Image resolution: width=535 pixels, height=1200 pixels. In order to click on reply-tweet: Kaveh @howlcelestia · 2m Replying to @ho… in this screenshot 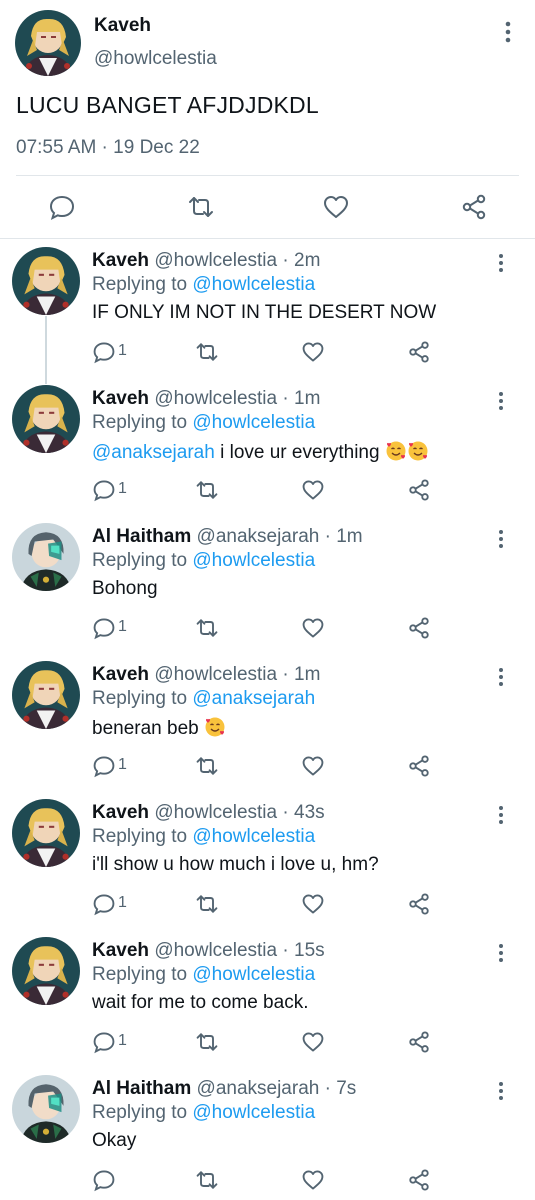, I will do `click(267, 309)`.